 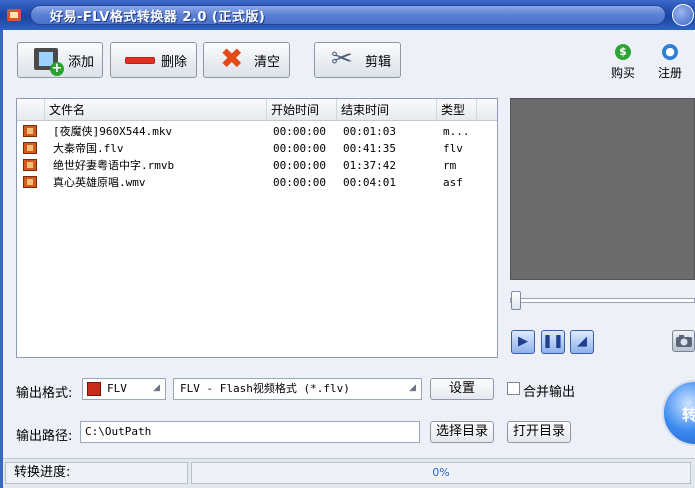 What do you see at coordinates (246, 60) in the screenshot?
I see `clear-button: ✖ 清空` at bounding box center [246, 60].